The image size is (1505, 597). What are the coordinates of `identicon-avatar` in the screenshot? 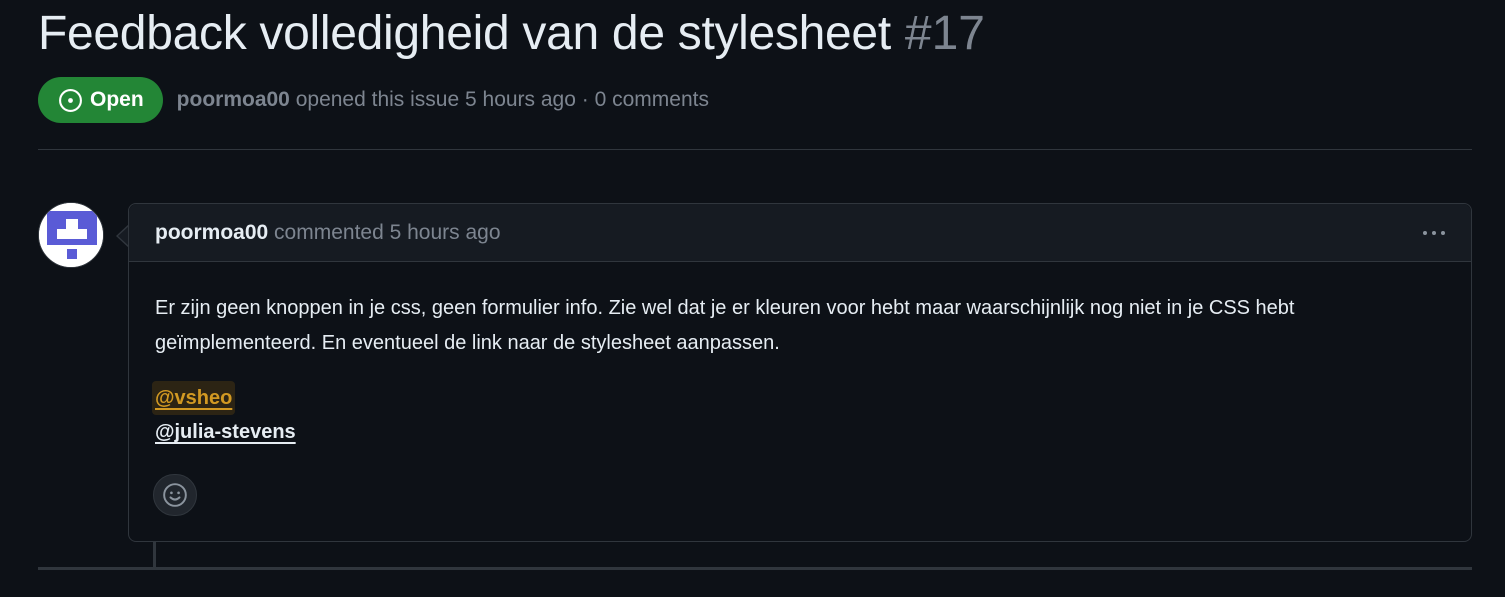 It's located at (71, 235).